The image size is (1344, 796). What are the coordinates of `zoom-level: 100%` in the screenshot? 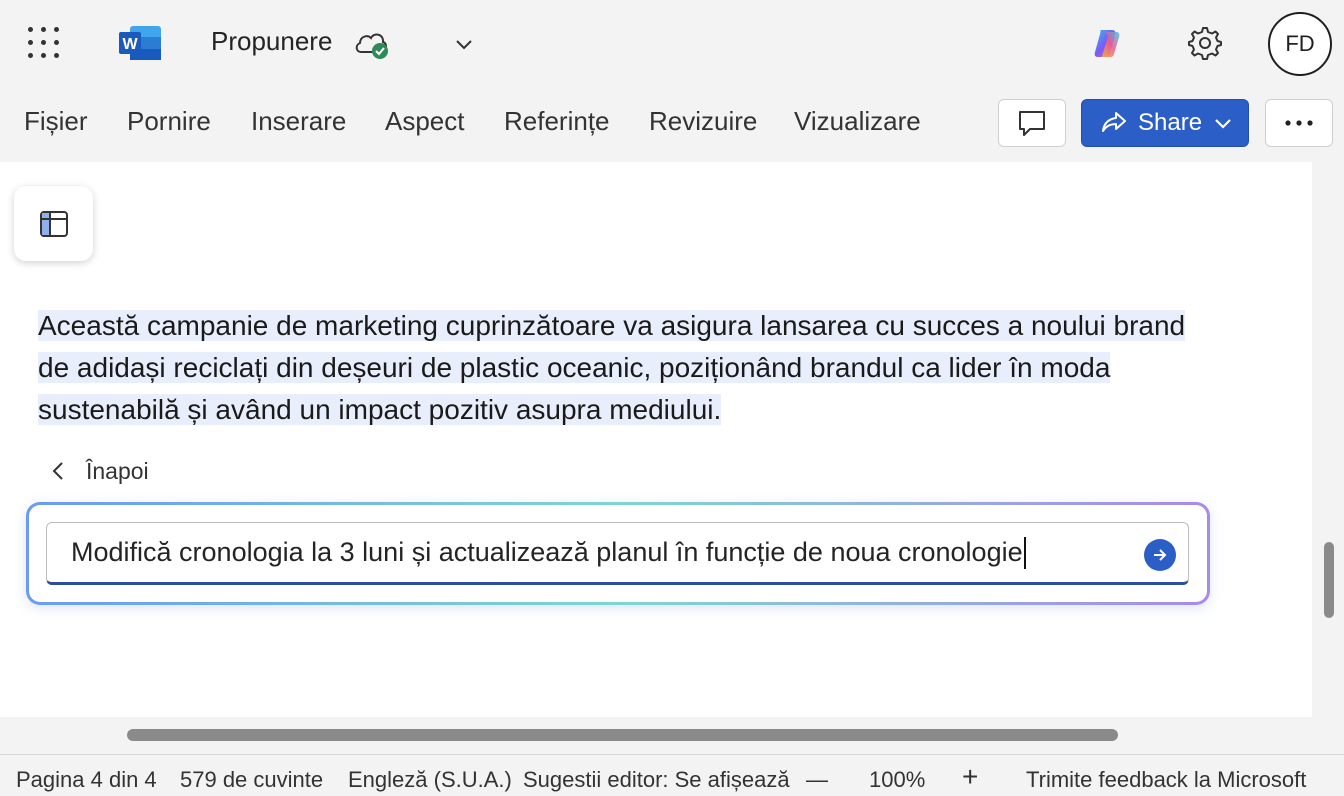 It's located at (897, 780).